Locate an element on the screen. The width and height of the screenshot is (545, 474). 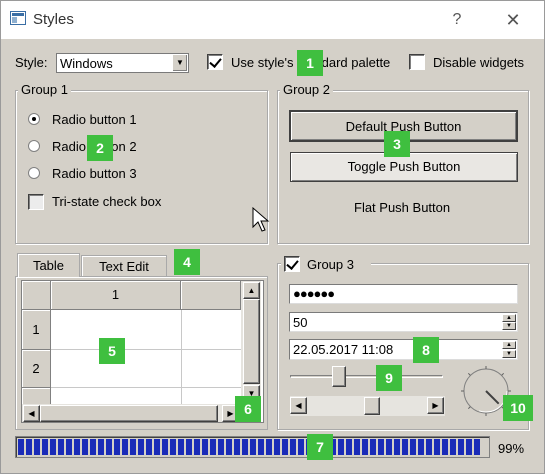
callout-badge-7: 7 is located at coordinates (320, 447).